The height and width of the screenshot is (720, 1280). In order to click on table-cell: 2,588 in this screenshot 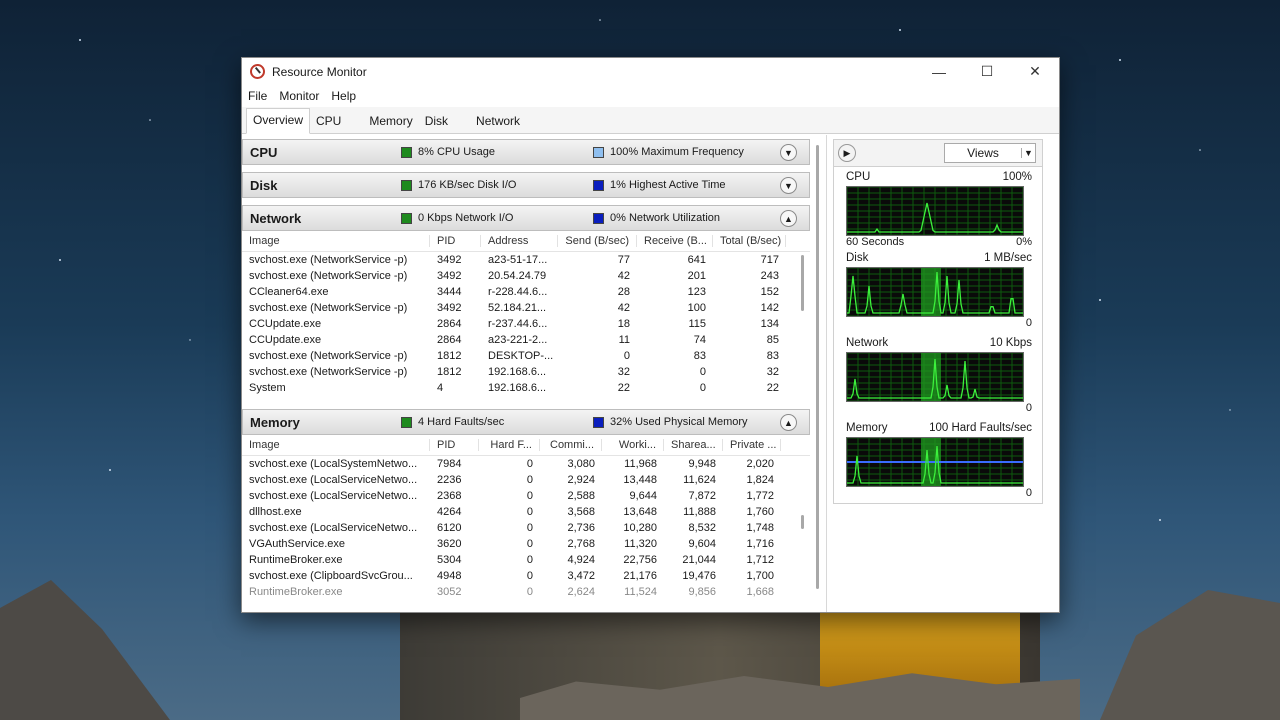, I will do `click(581, 496)`.